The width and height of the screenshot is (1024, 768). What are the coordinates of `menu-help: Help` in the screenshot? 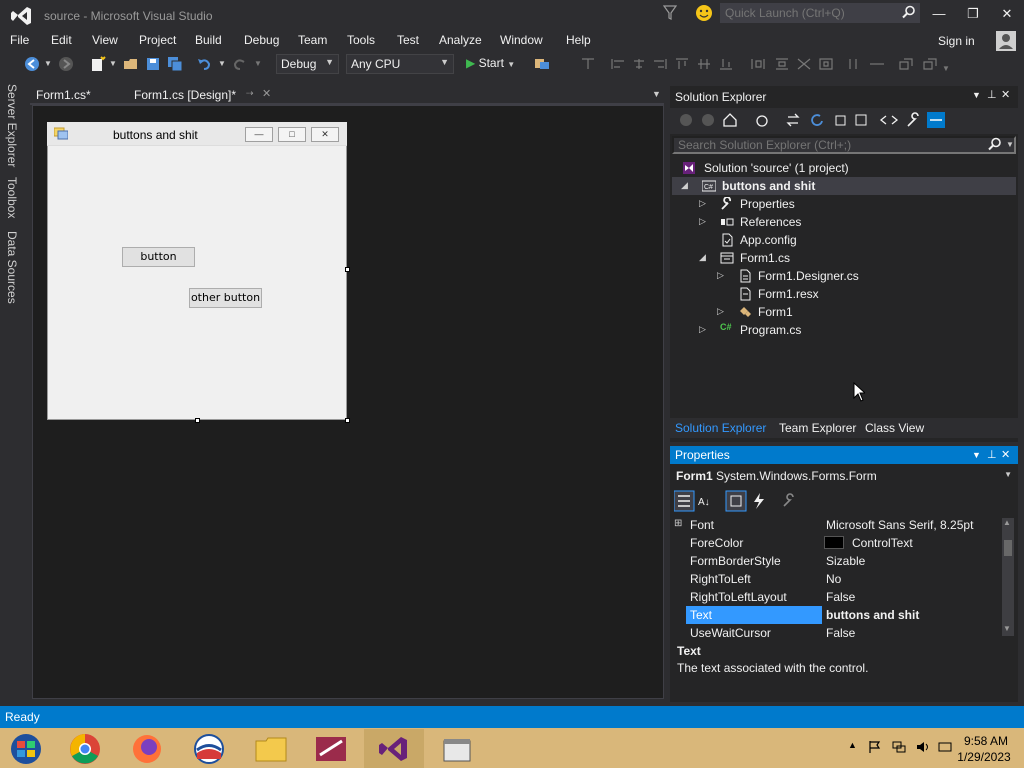 It's located at (578, 40).